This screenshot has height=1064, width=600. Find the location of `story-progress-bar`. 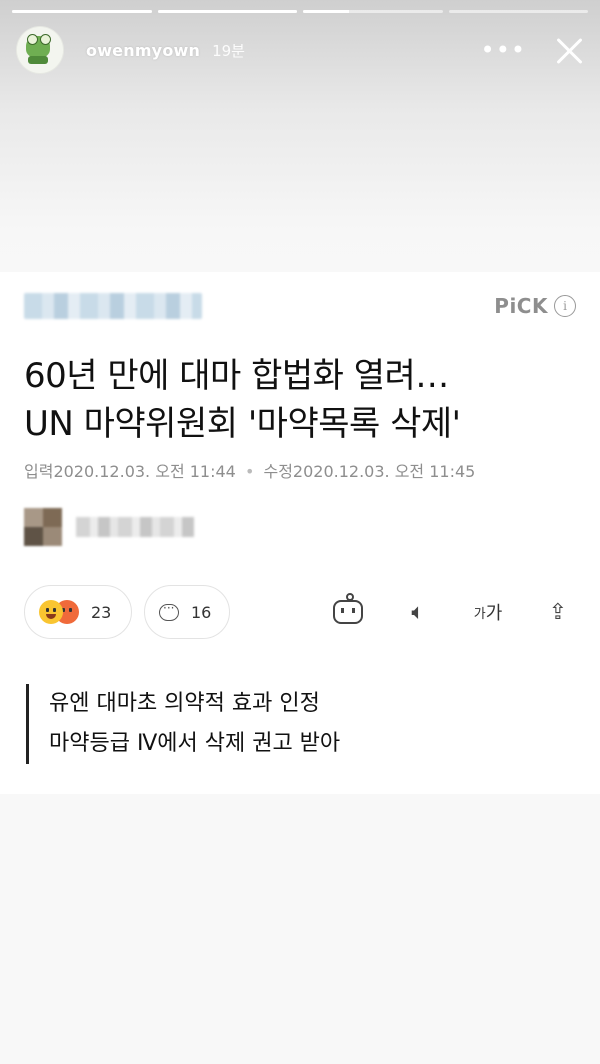

story-progress-bar is located at coordinates (300, 11).